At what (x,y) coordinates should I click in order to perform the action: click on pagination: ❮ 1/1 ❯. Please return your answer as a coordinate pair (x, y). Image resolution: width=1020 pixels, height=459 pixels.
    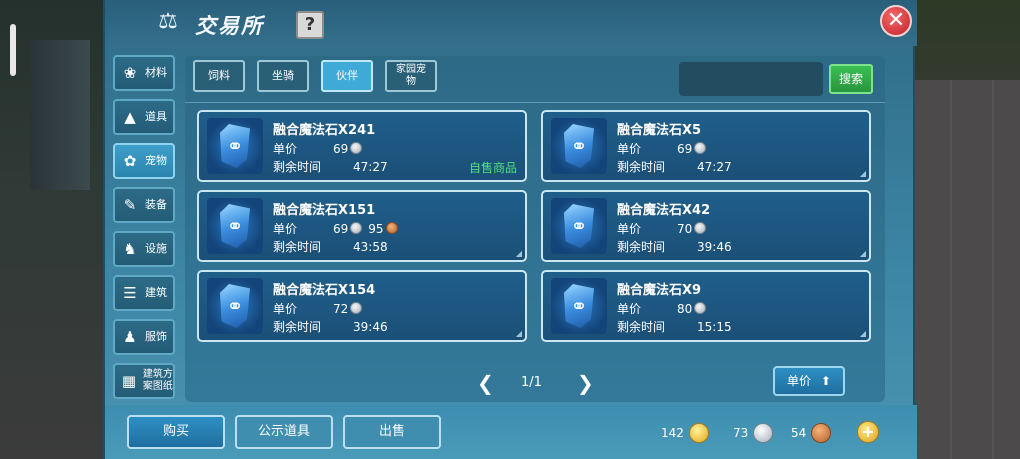
    Looking at the image, I should click on (539, 383).